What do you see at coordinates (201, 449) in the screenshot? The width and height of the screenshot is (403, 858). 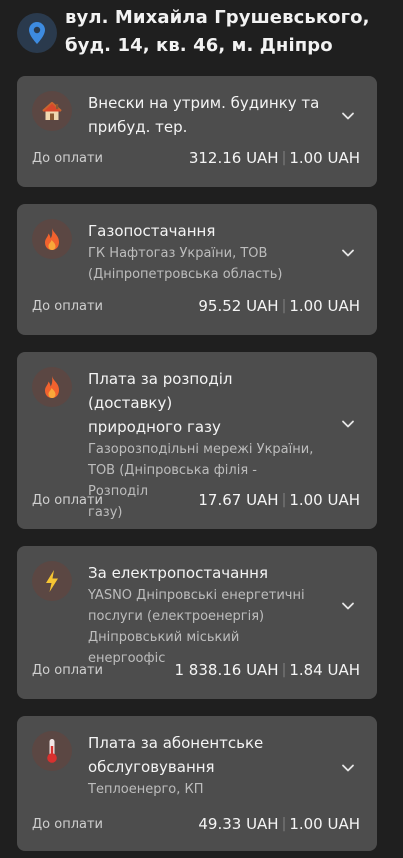 I see `provider-line: Газорозподільні мережі України,` at bounding box center [201, 449].